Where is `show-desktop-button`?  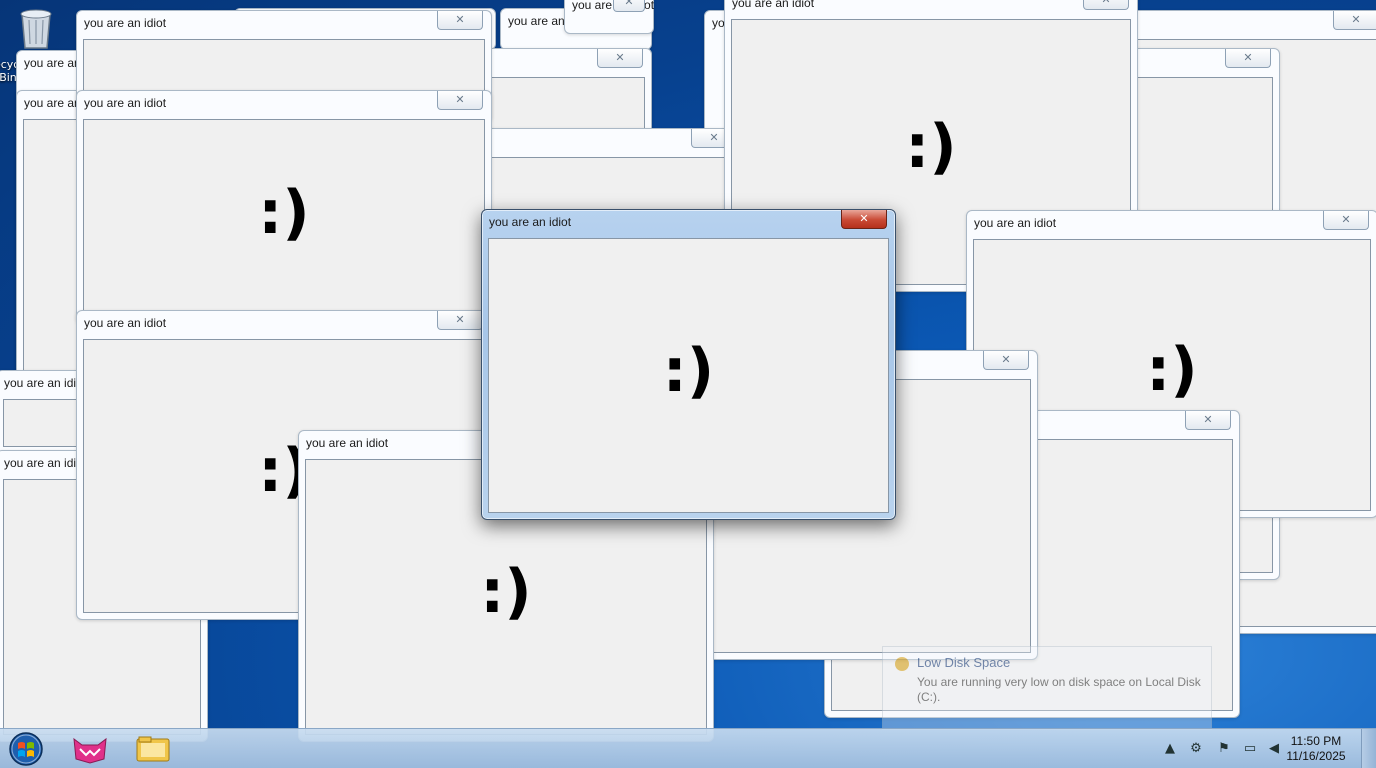
show-desktop-button is located at coordinates (1368, 748).